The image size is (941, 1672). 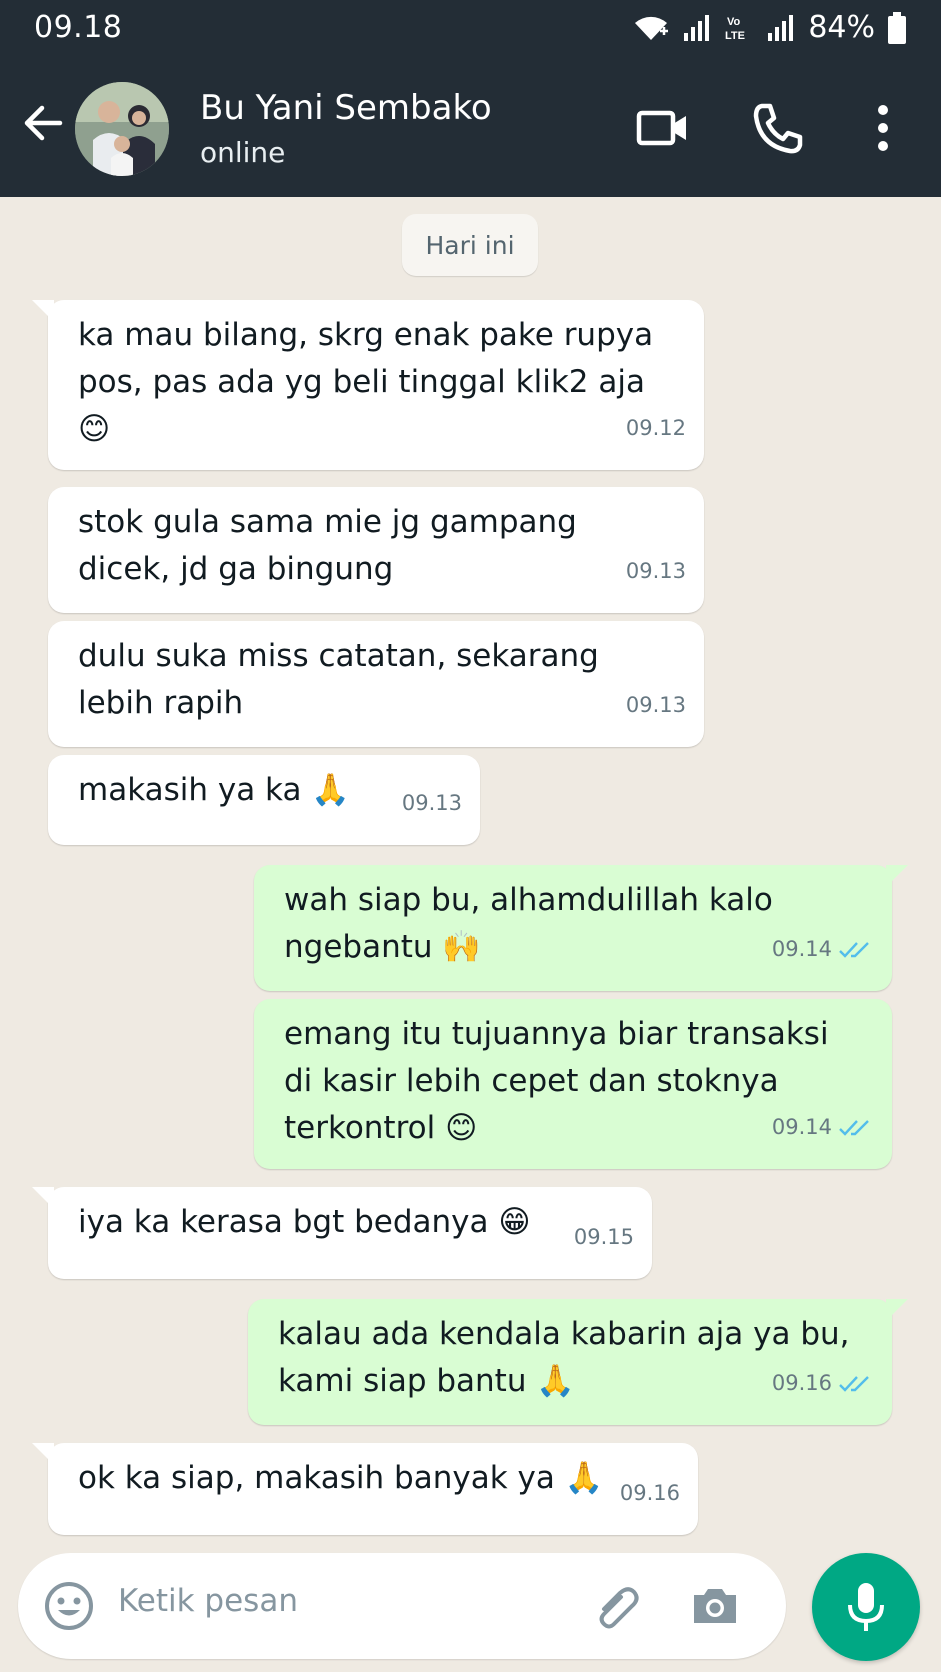 What do you see at coordinates (735, 29) in the screenshot?
I see `volte-icon: Vo LTE` at bounding box center [735, 29].